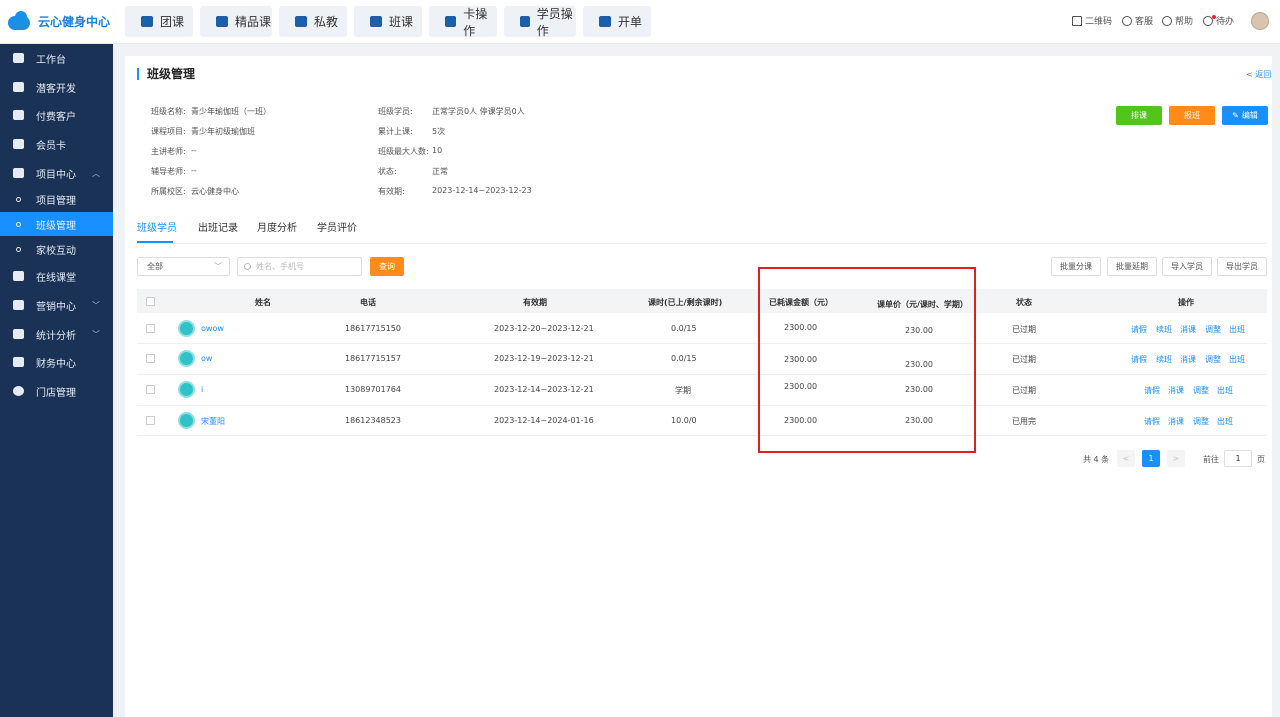  I want to click on sidebar-item-member-card: 会员卡, so click(56, 144).